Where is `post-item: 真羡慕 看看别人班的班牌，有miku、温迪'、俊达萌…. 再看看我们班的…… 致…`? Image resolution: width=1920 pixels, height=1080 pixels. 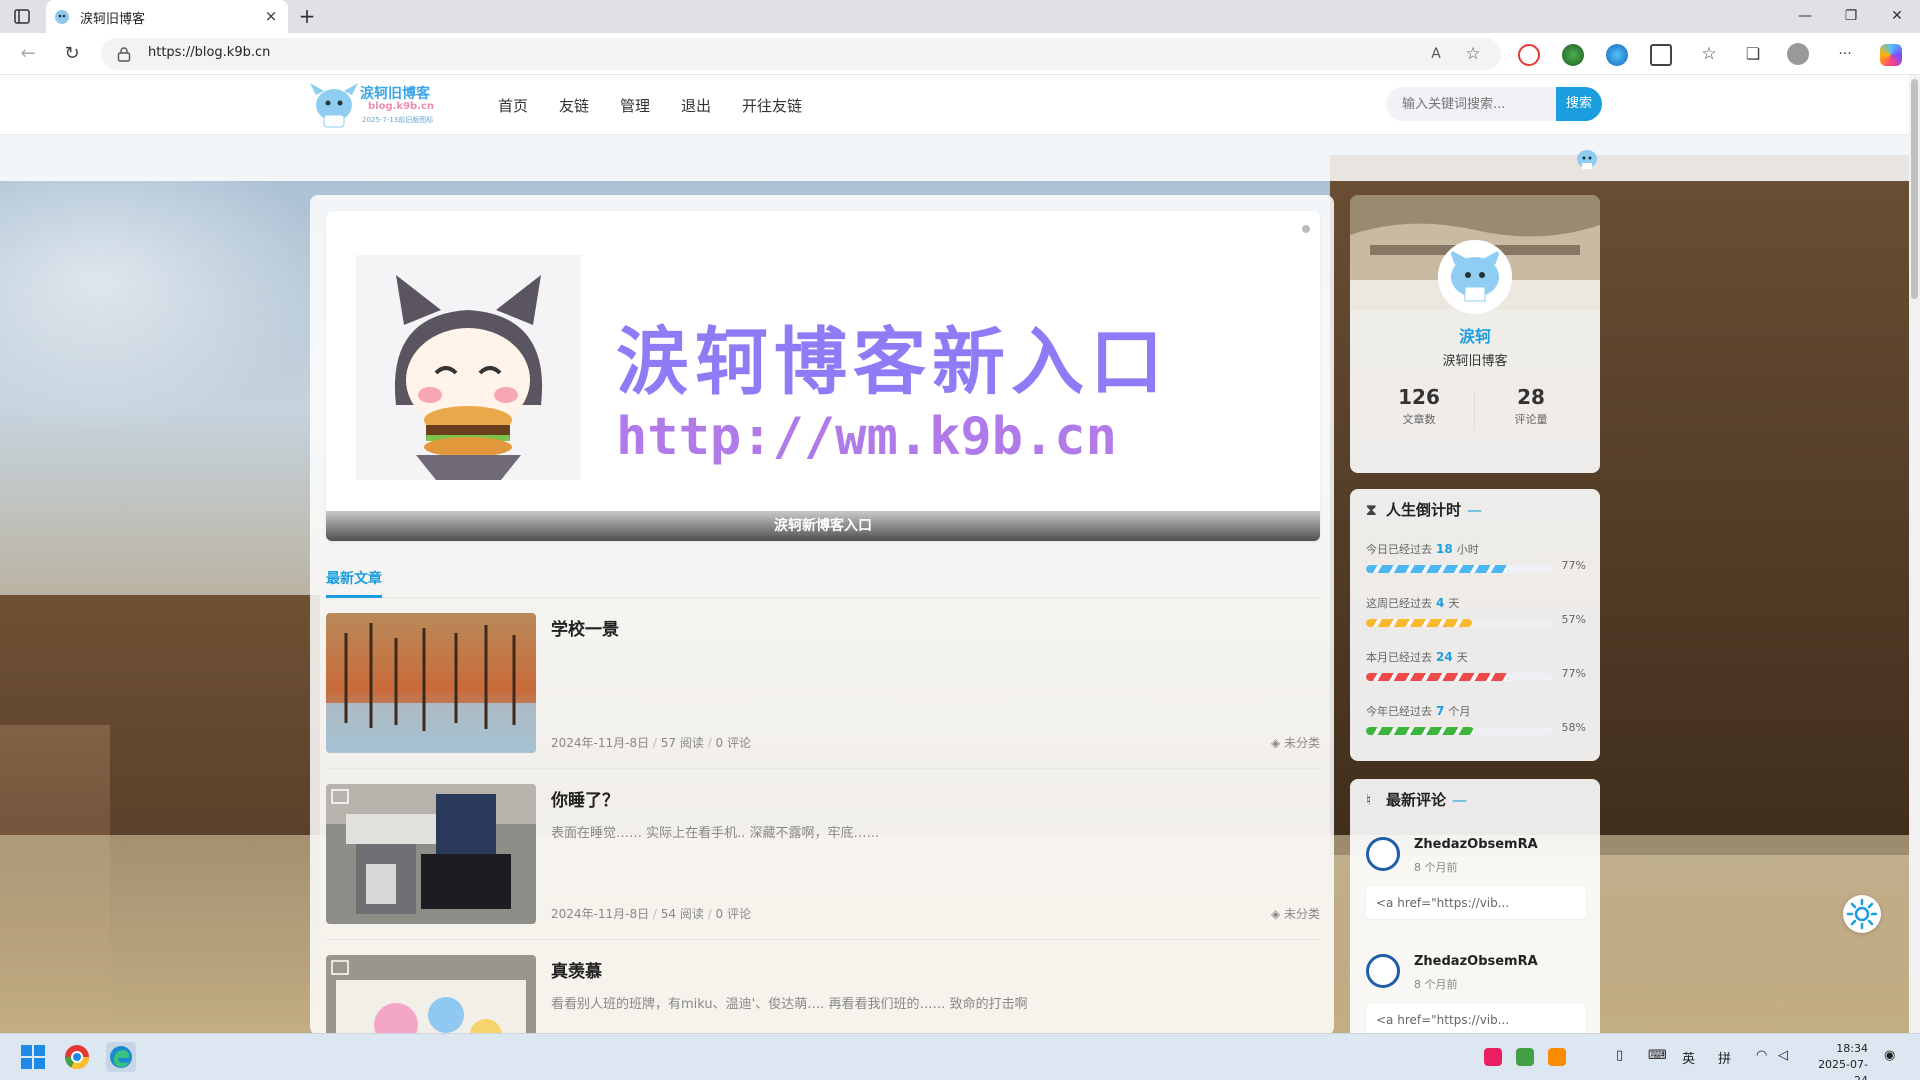 post-item: 真羡慕 看看别人班的班牌，有miku、温迪'、俊达萌…. 再看看我们班的…… 致… is located at coordinates (823, 994).